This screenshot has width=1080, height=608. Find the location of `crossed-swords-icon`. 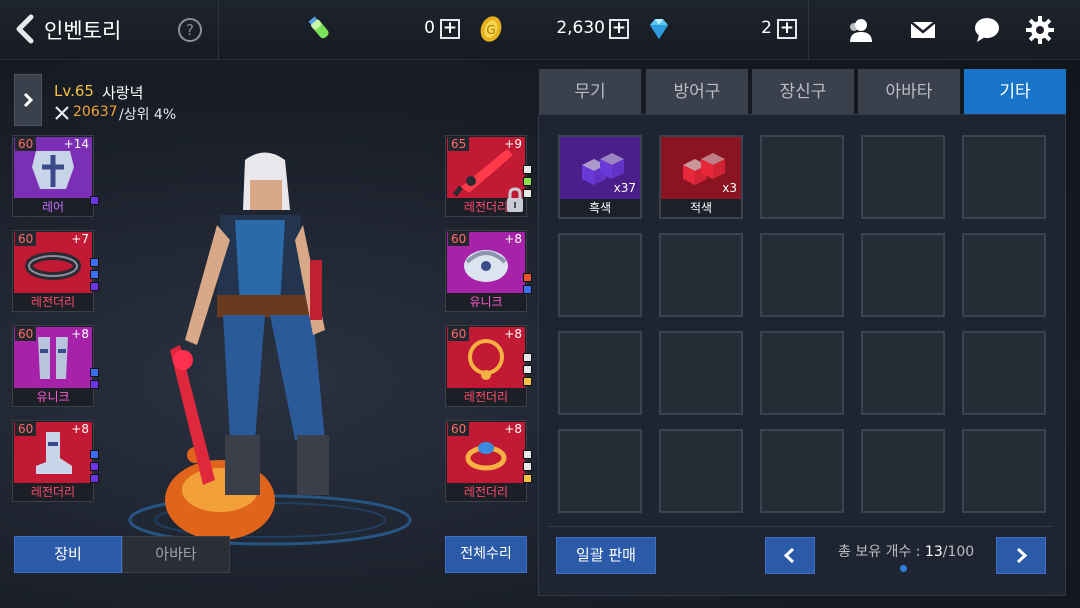

crossed-swords-icon is located at coordinates (62, 113).